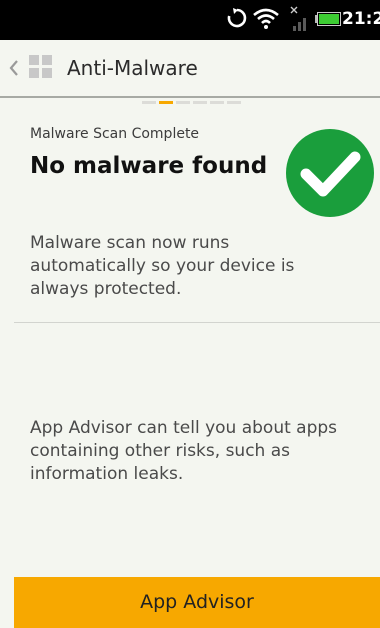 The image size is (380, 628). I want to click on battery-icon, so click(328, 19).